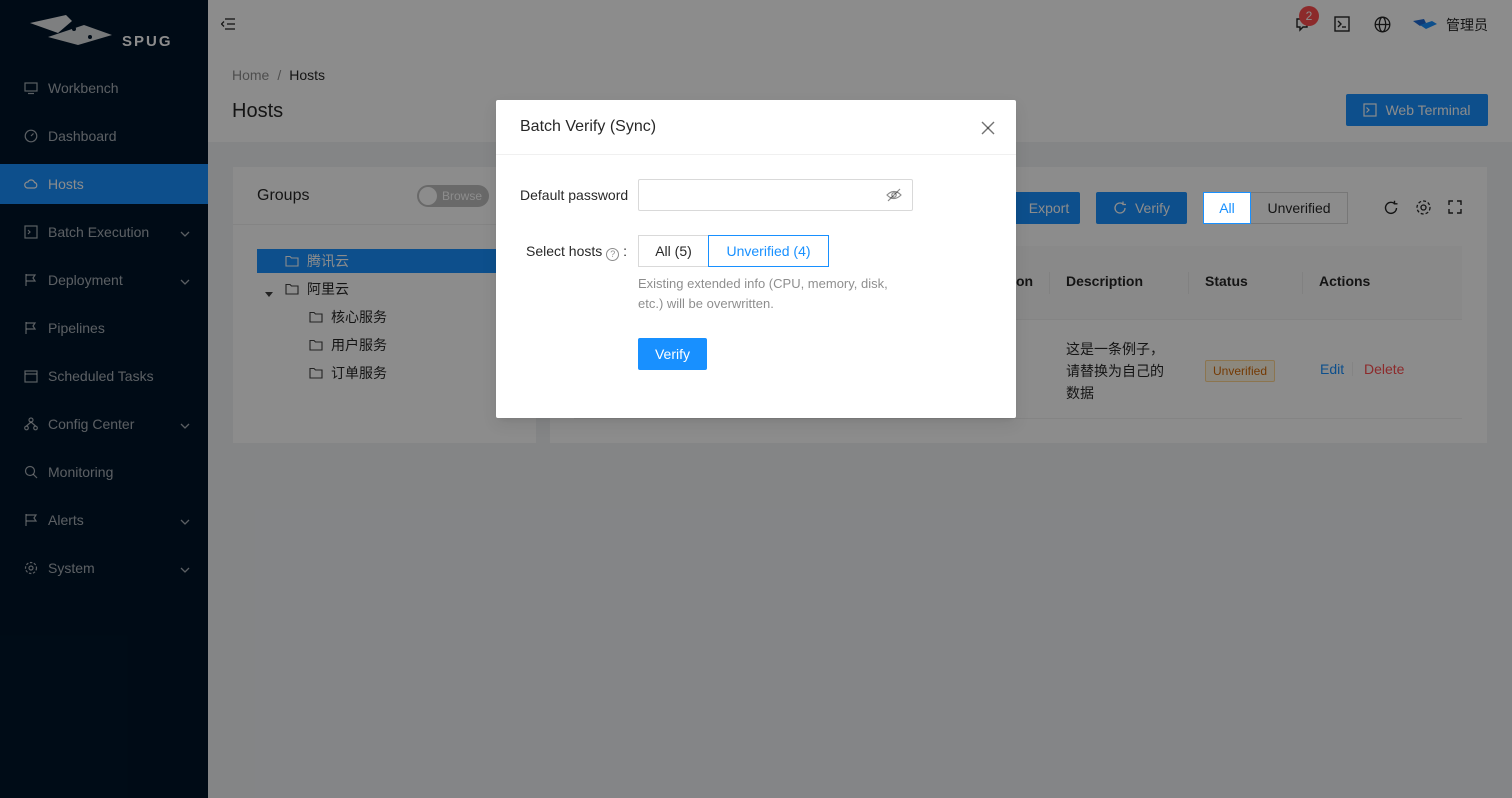  What do you see at coordinates (564, 251) in the screenshot?
I see `select-hosts-label-text: Select hosts` at bounding box center [564, 251].